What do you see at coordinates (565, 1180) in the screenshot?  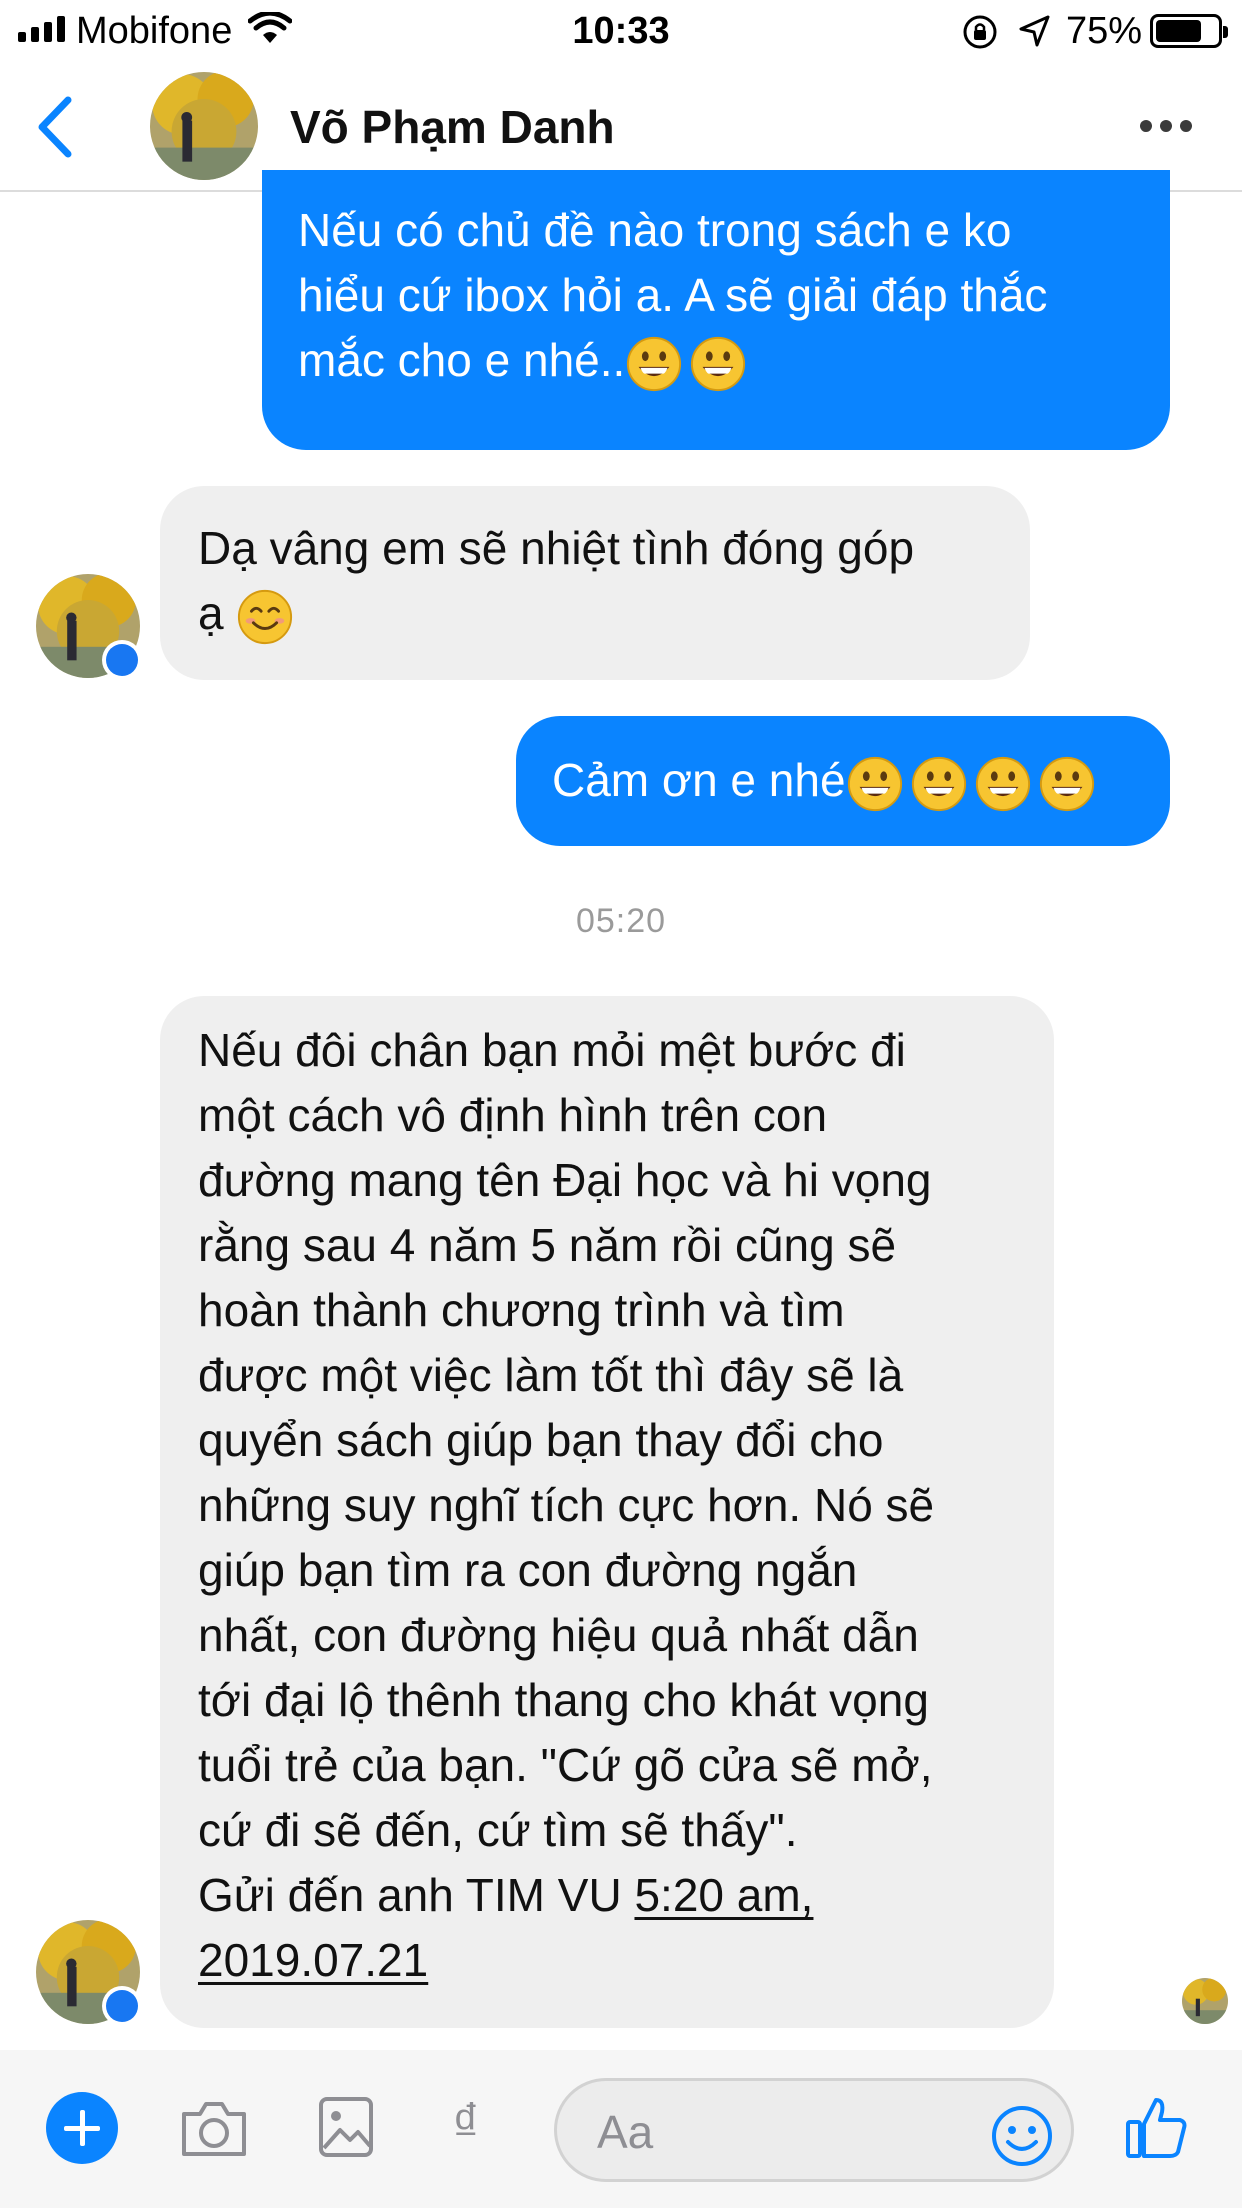 I see `message-text-line: đường mang tên Đại học và hi vọng` at bounding box center [565, 1180].